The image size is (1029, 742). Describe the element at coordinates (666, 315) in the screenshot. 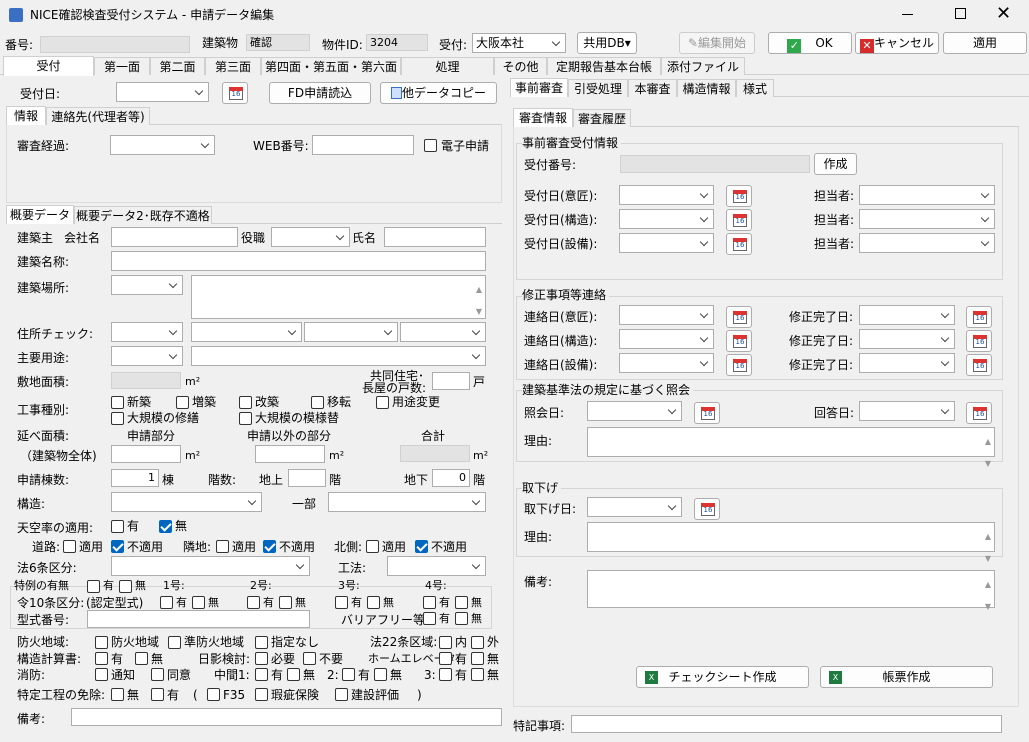

I see `shusei-ishou-date` at that location.